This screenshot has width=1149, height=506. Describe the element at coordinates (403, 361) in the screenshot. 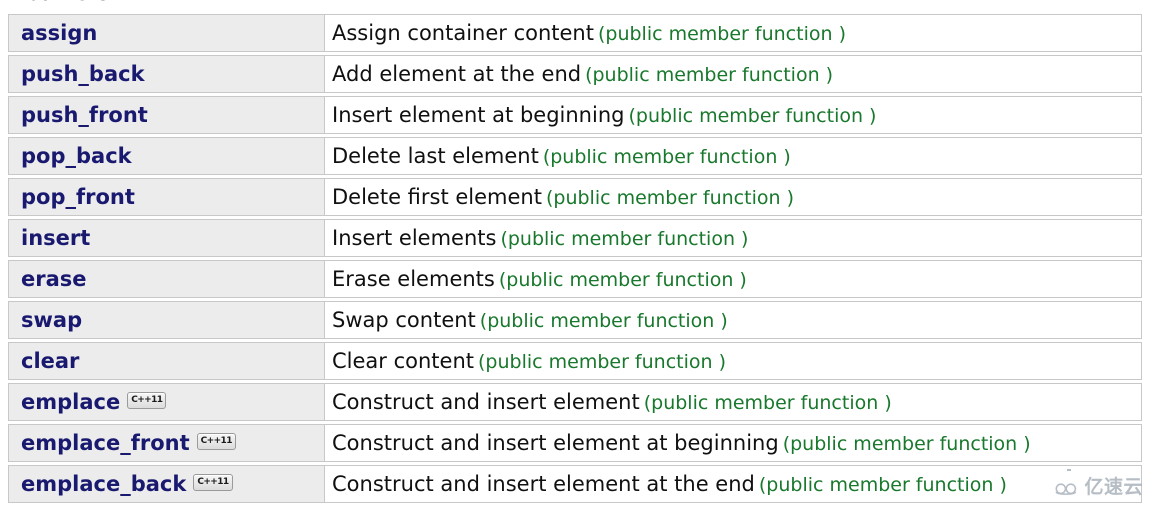

I see `member-description-text: Clear content` at that location.